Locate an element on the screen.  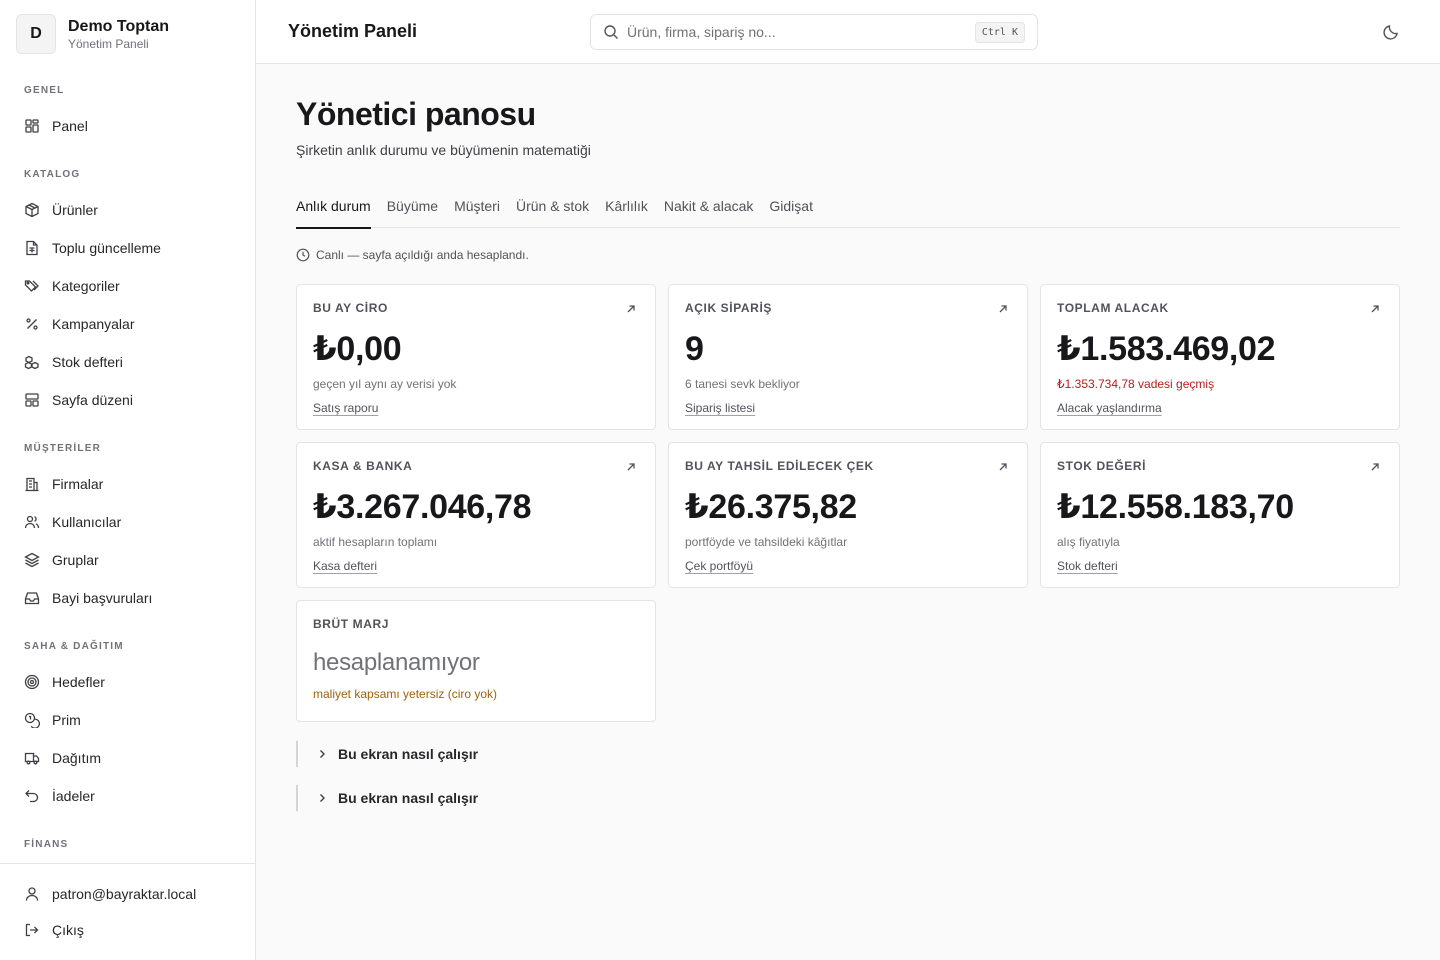
card-note-warning: maliyet kapsamı yetersiz (ciro yok) is located at coordinates (405, 694).